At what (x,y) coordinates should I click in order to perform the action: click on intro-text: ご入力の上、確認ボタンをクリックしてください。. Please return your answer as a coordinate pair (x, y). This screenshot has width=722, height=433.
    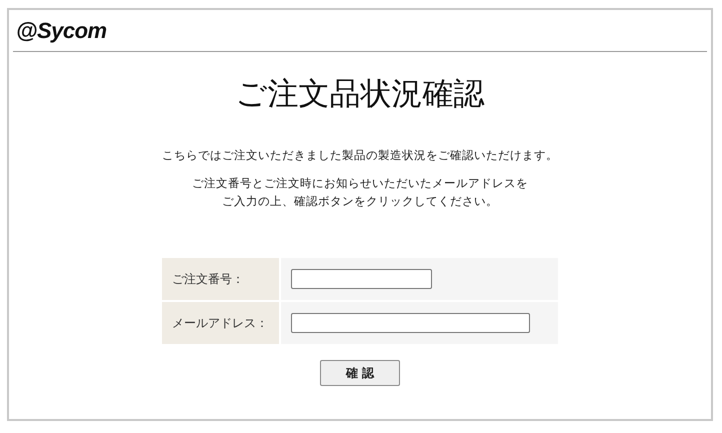
    Looking at the image, I should click on (360, 201).